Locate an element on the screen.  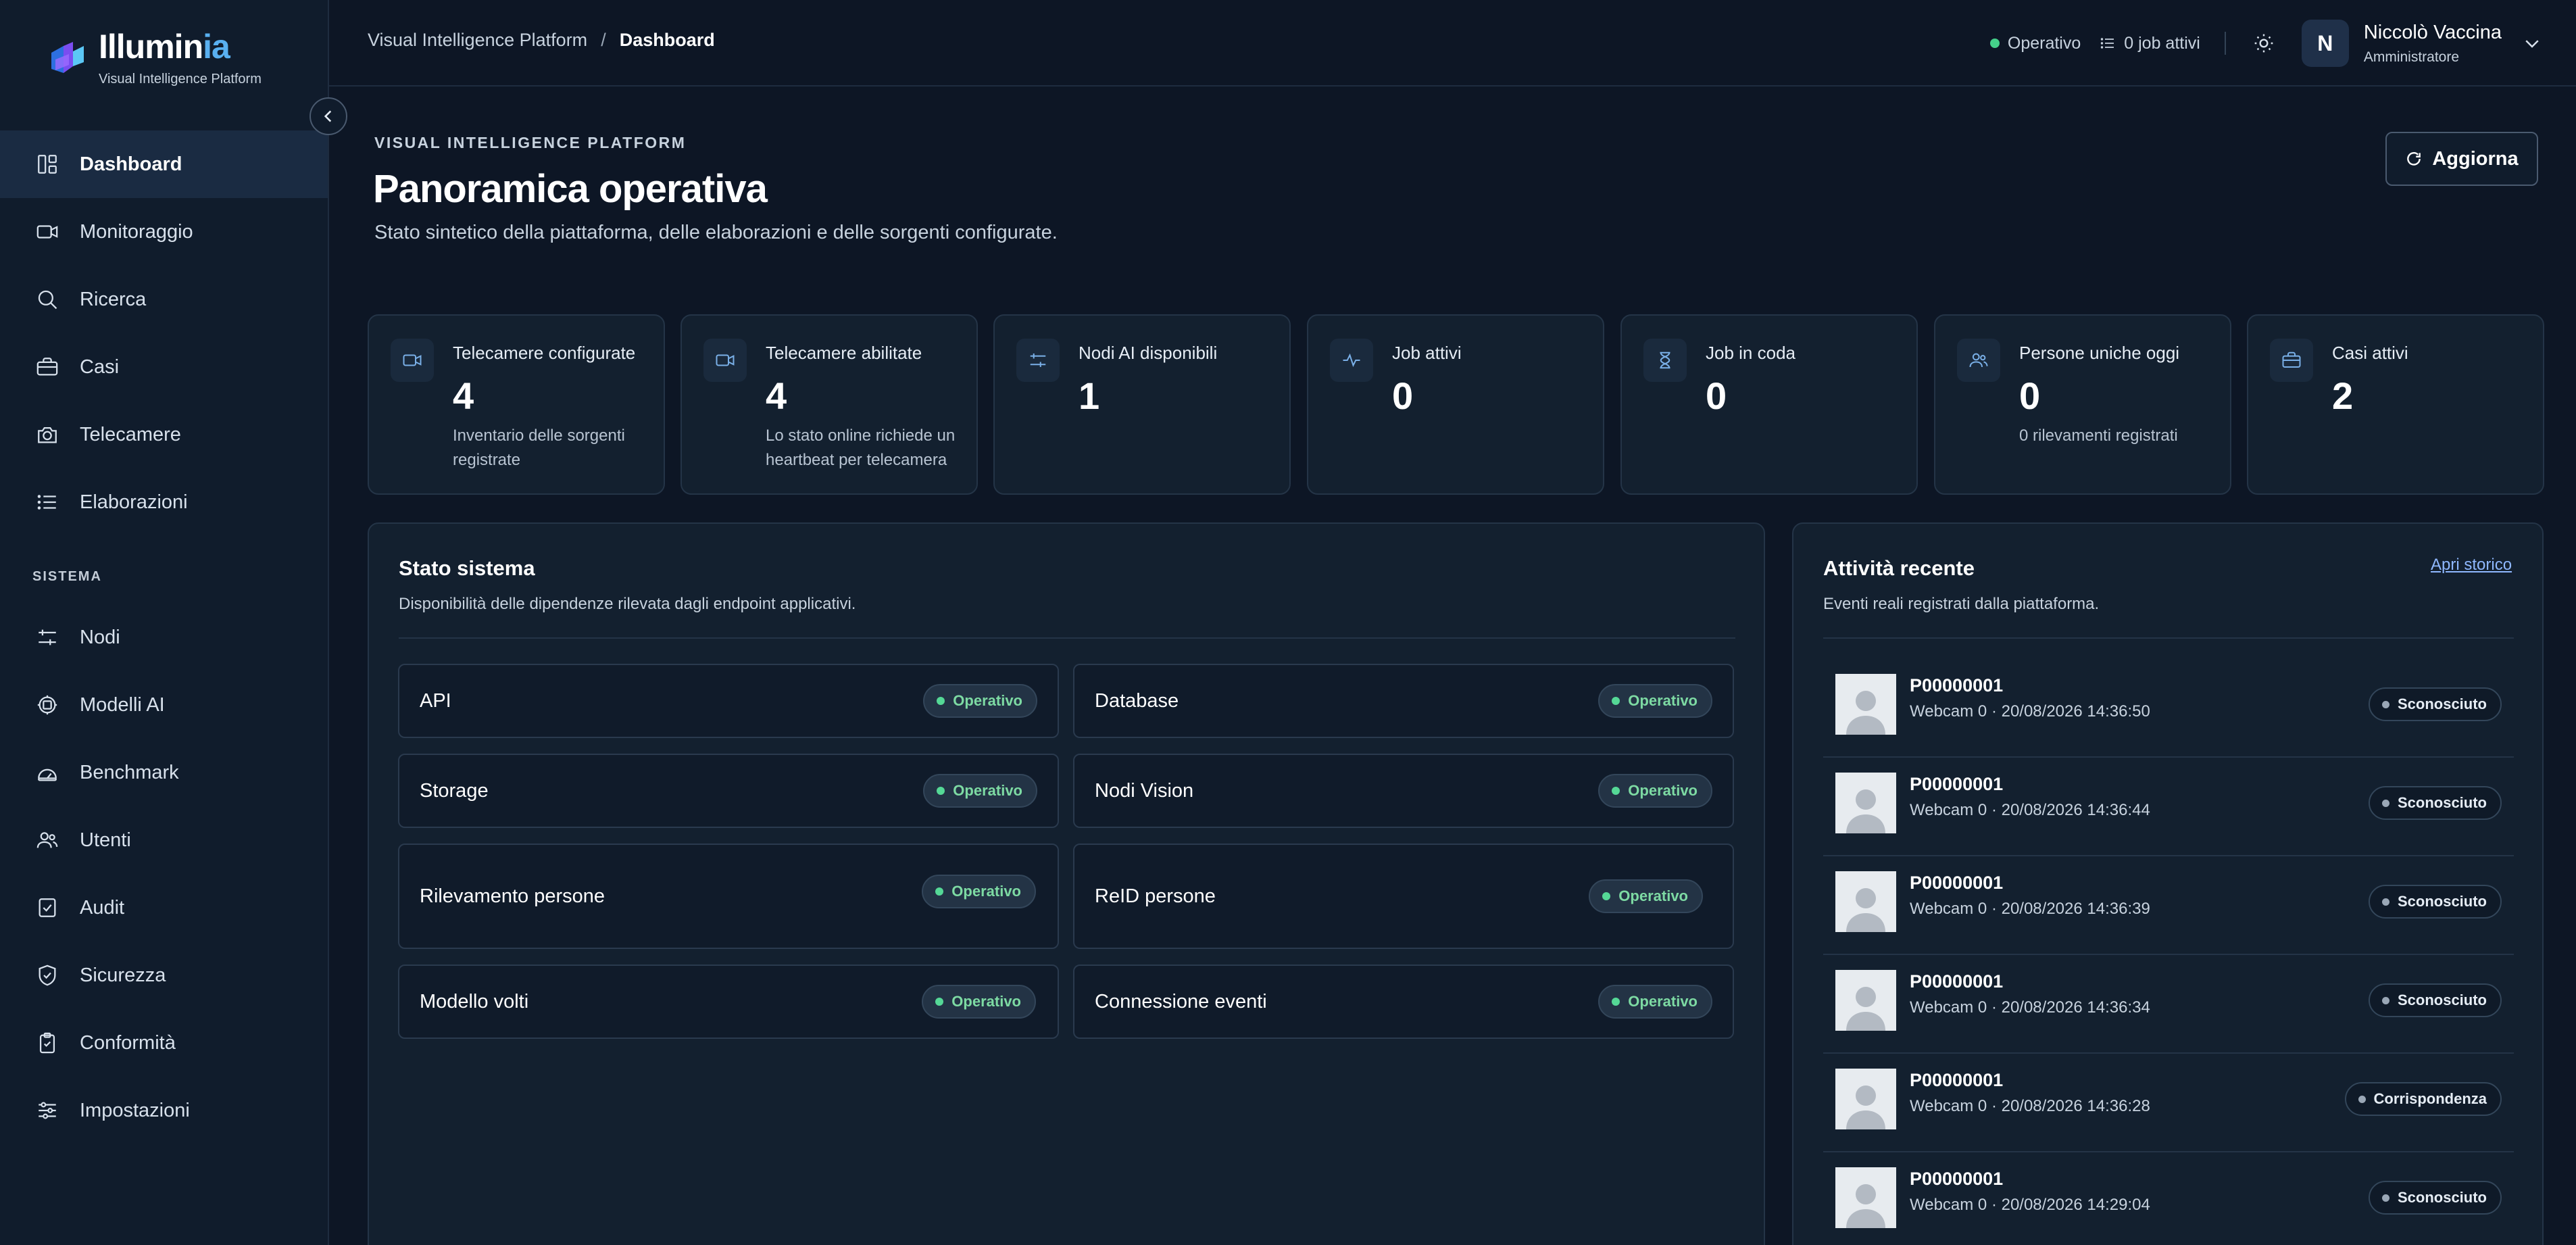
kpi-label: Telecamere abilitate is located at coordinates (844, 353).